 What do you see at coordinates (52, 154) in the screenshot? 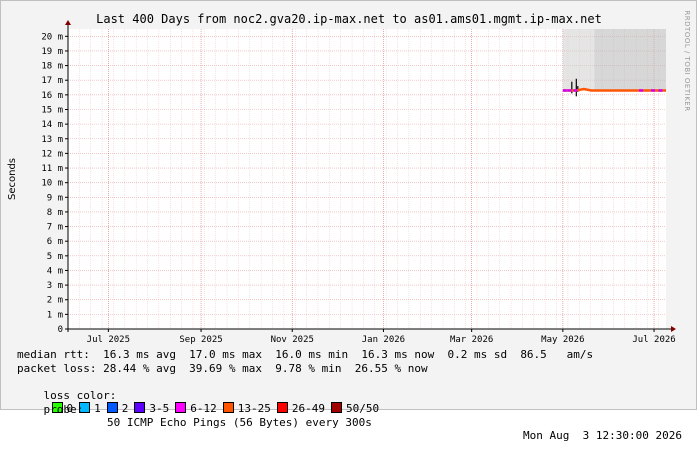
I see `y-tick-label: 12 m` at bounding box center [52, 154].